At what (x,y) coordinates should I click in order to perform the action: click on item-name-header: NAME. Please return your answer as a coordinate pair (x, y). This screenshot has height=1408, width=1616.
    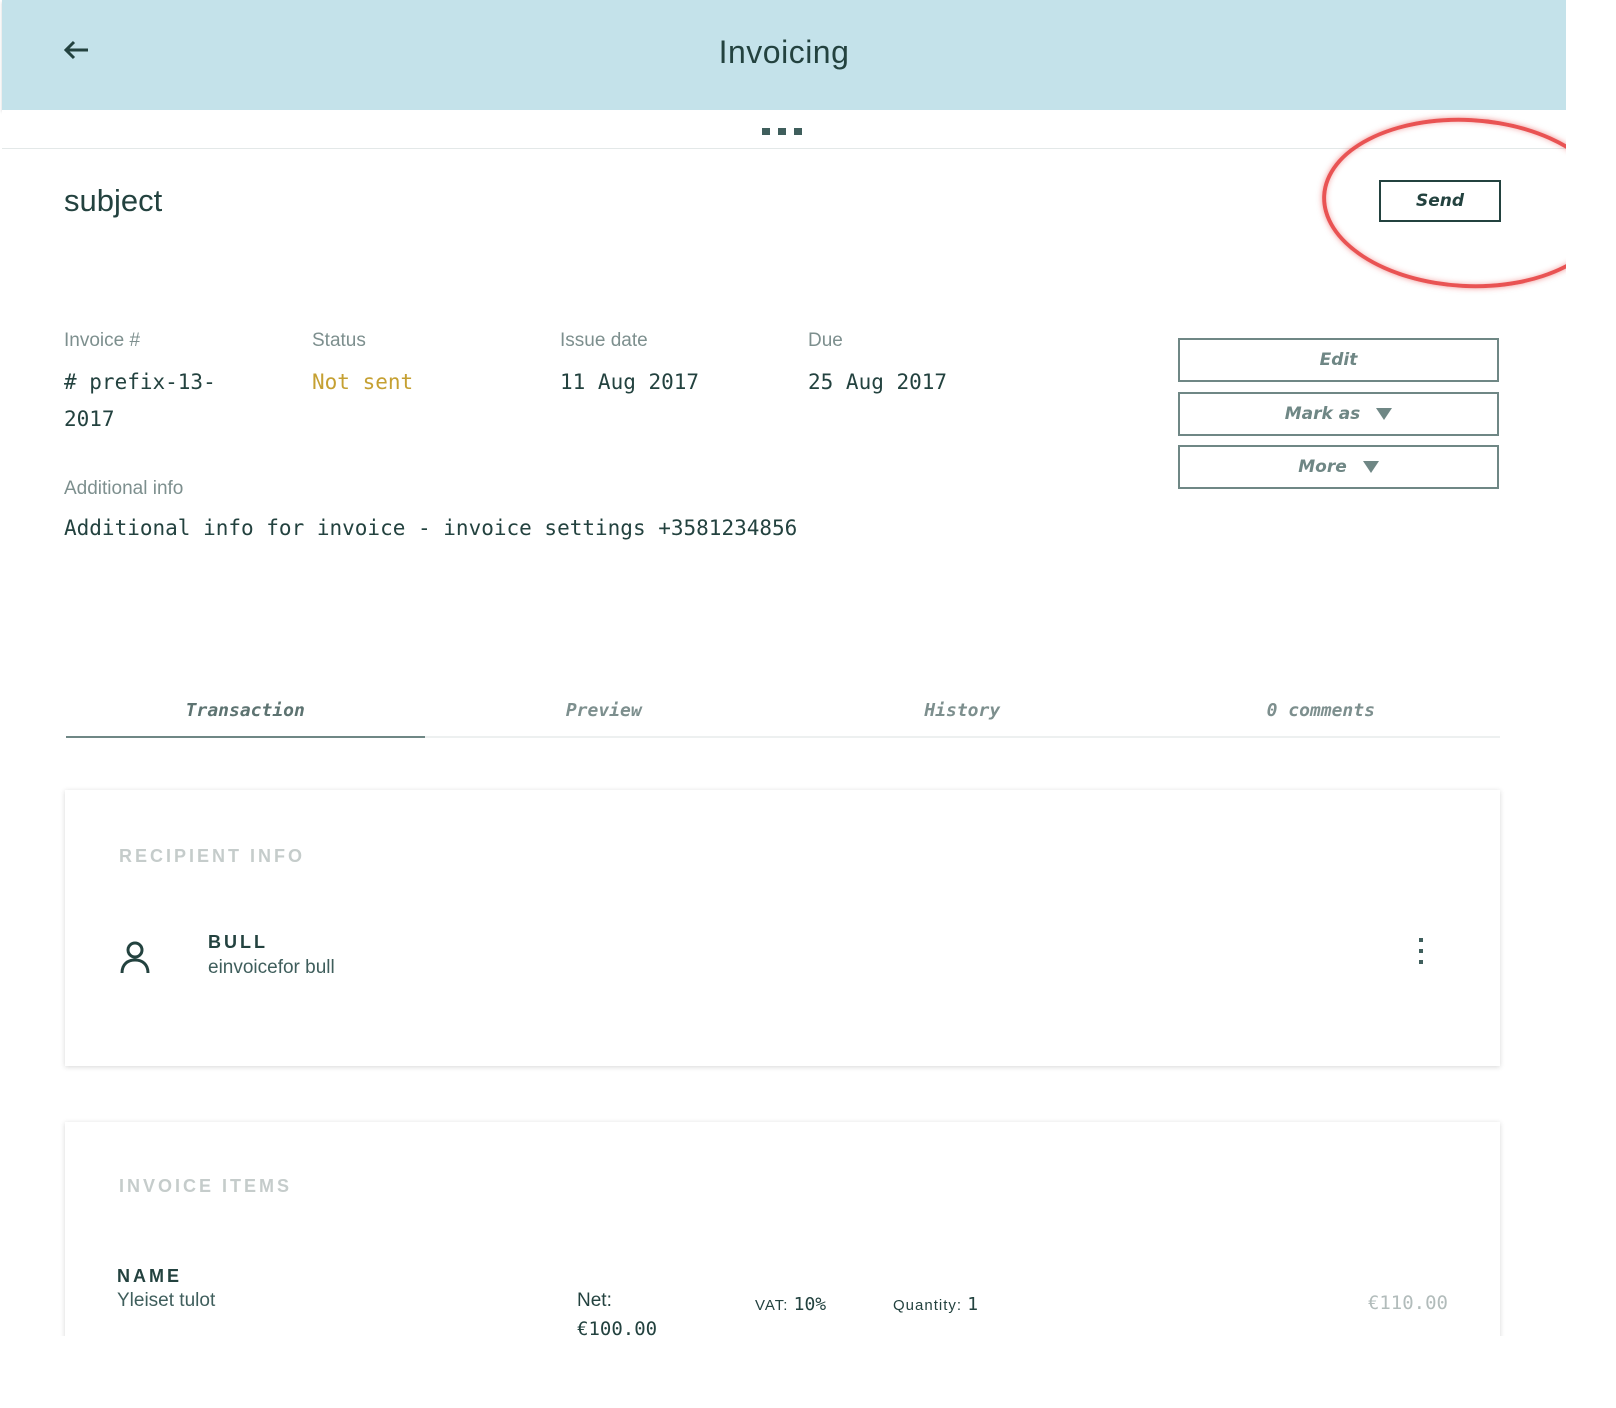
    Looking at the image, I should click on (149, 1276).